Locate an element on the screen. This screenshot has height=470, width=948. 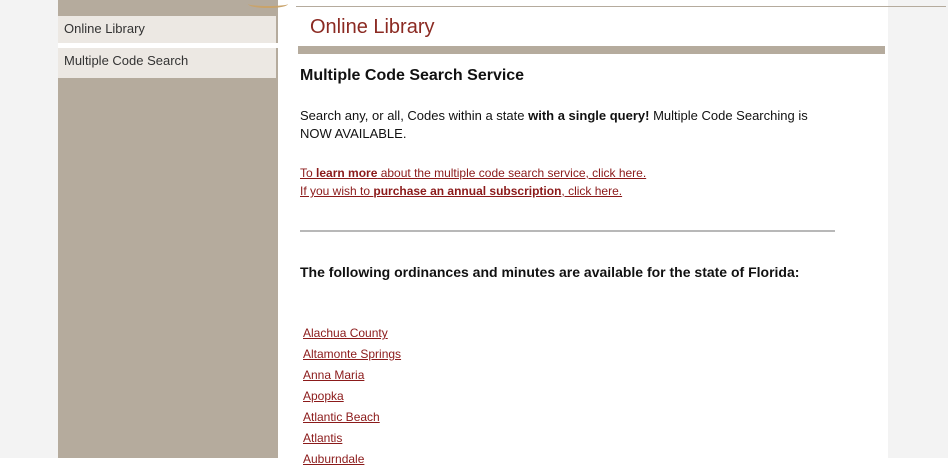
place-link: Atlantic Beach is located at coordinates (352, 417).